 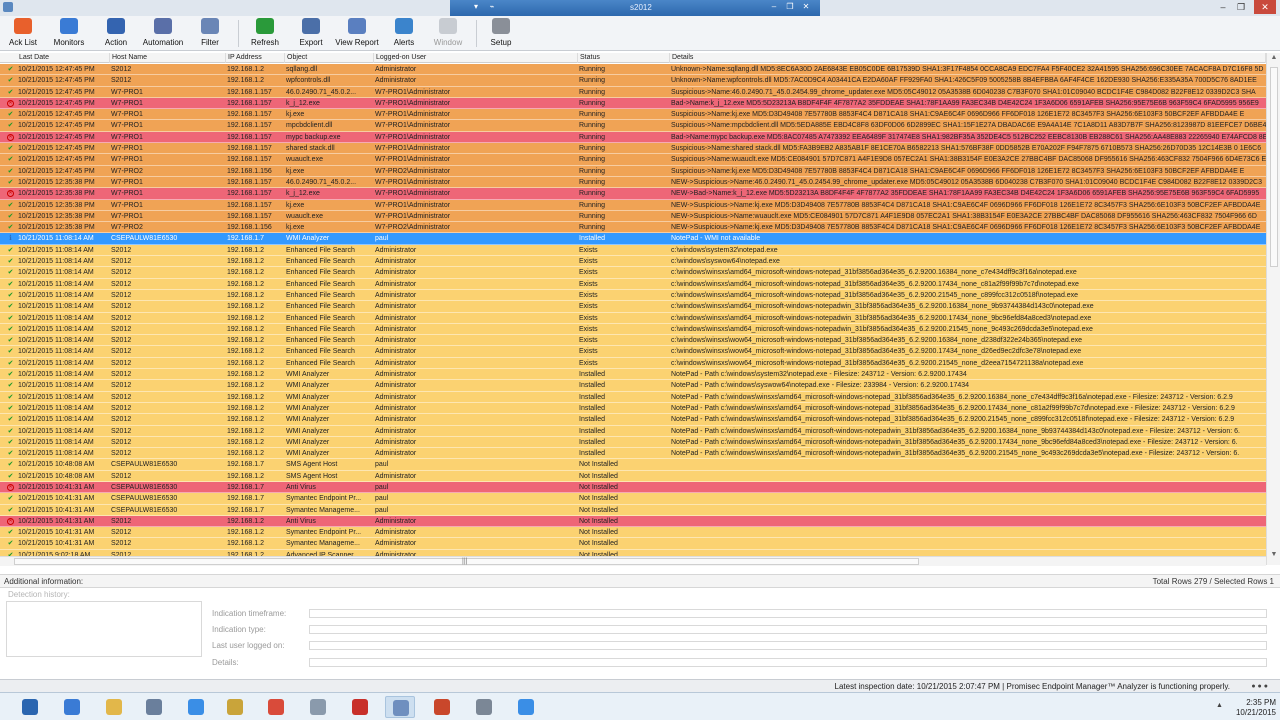 What do you see at coordinates (404, 33) in the screenshot?
I see `alerts-button: Alerts` at bounding box center [404, 33].